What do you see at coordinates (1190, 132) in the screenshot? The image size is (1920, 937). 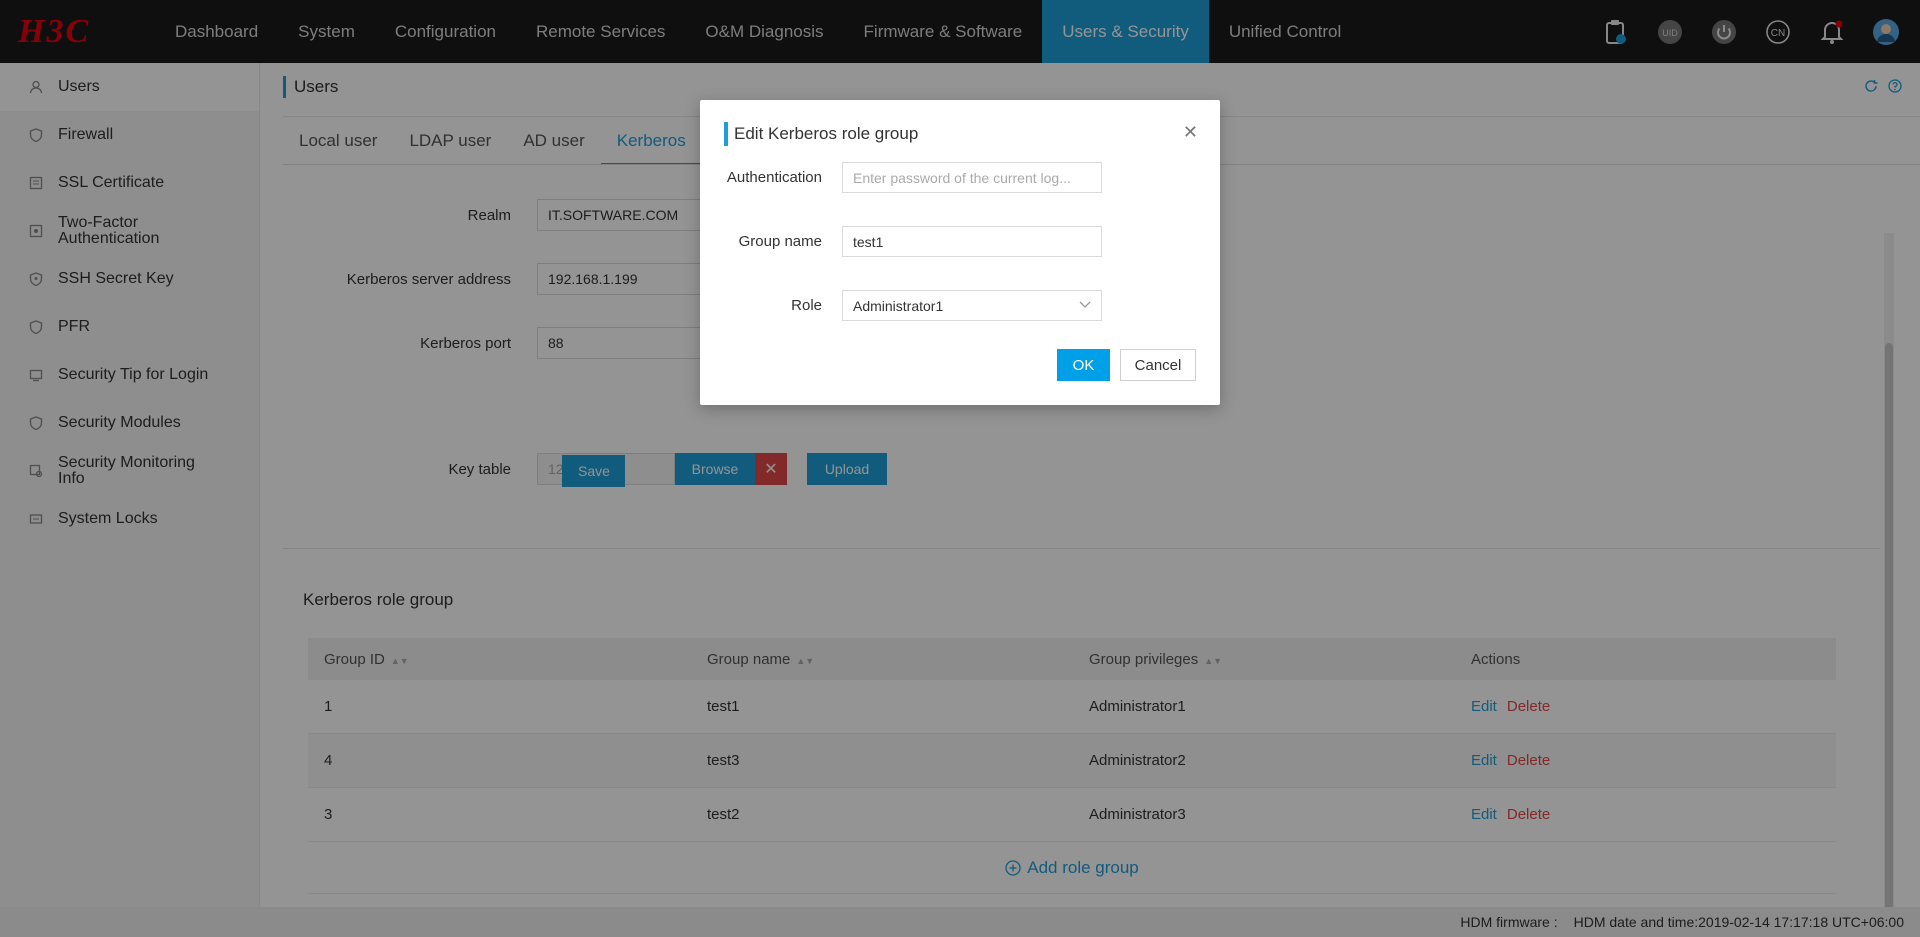 I see `close-icon: ✕` at bounding box center [1190, 132].